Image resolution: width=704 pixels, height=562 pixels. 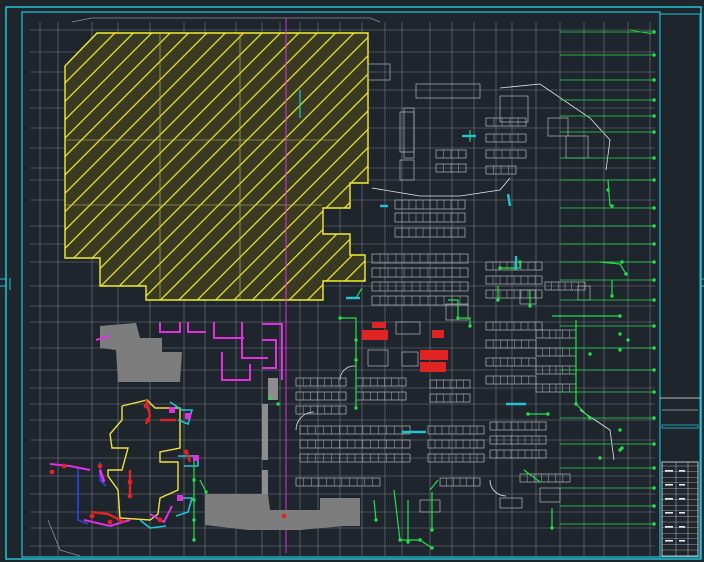 I want to click on leader-lines, so click(x=608, y=277).